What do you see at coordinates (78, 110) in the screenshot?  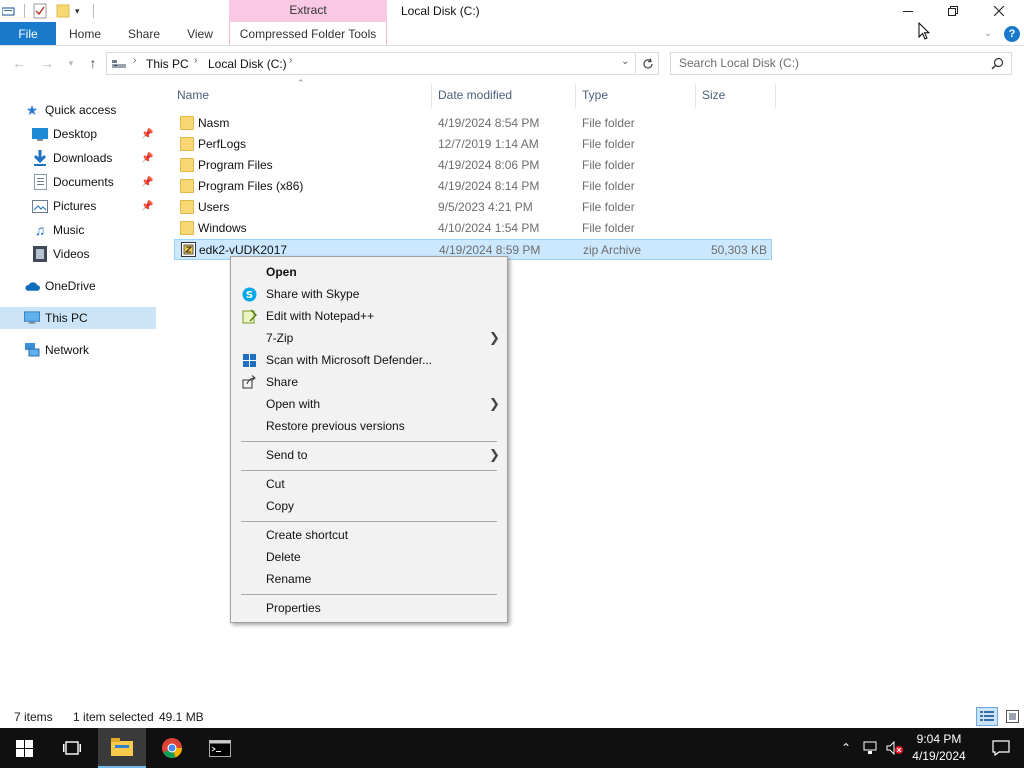 I see `nav-quick-access: ★ Quick access` at bounding box center [78, 110].